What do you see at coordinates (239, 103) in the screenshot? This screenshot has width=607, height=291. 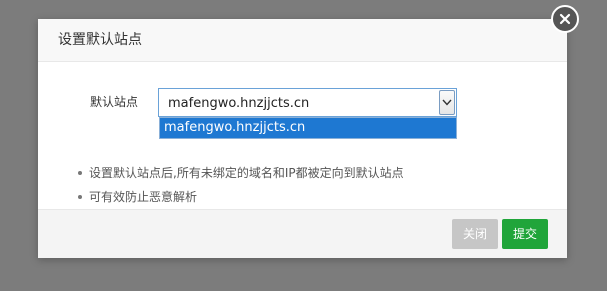 I see `selected-site-value: mafengwo.hnzjjcts.cn` at bounding box center [239, 103].